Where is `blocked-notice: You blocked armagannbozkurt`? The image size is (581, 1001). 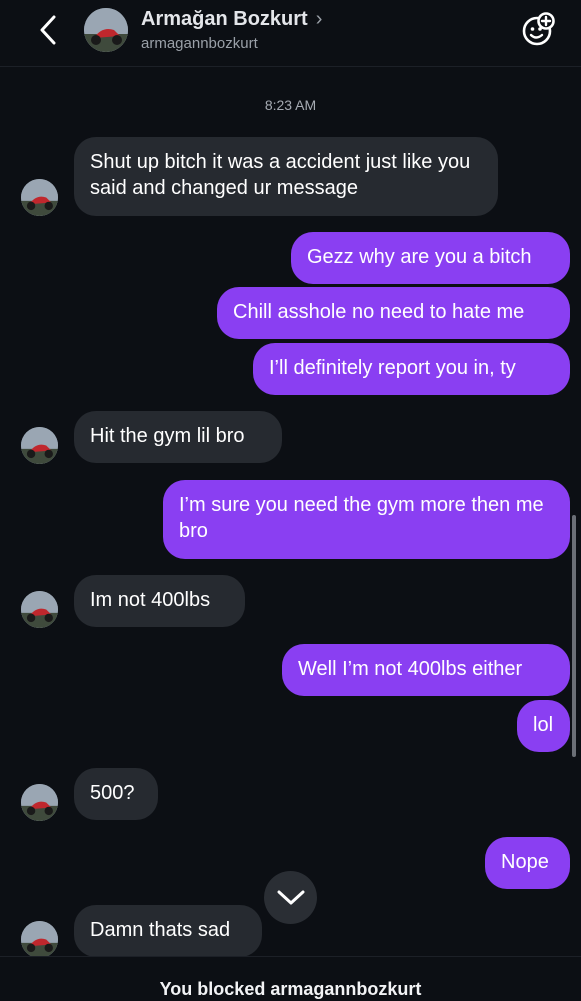 blocked-notice: You blocked armagannbozkurt is located at coordinates (290, 989).